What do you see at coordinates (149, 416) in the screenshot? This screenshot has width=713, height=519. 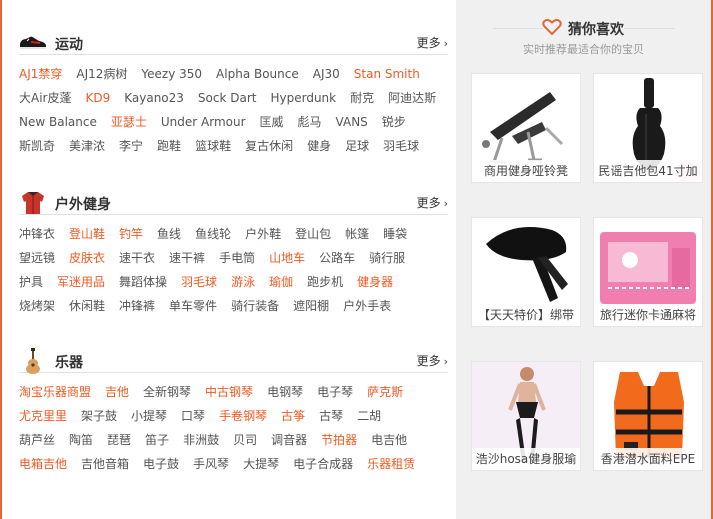 I see `category-link: 小提琴` at bounding box center [149, 416].